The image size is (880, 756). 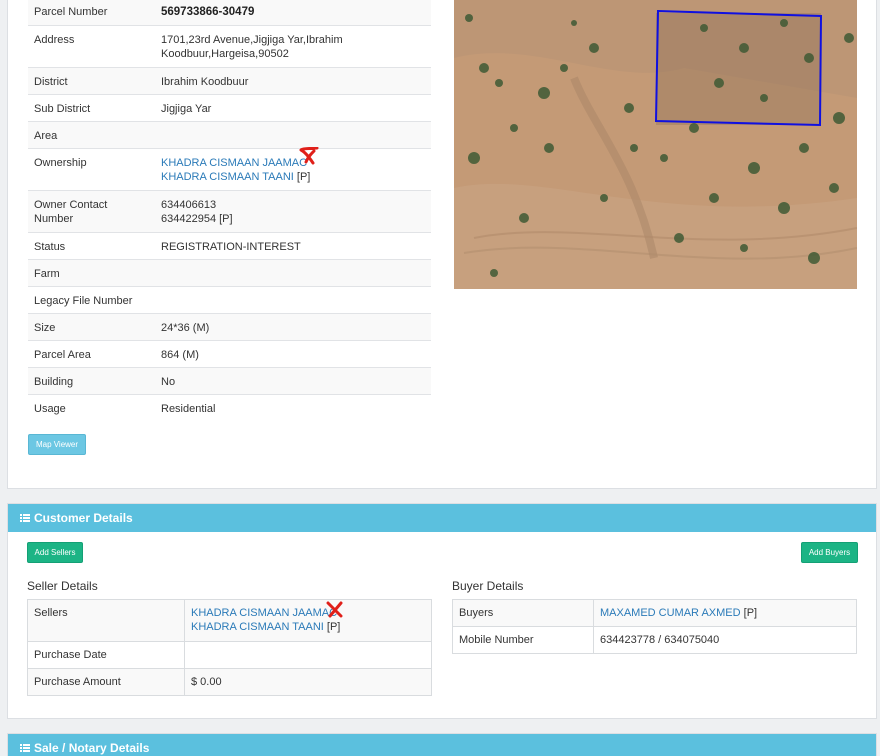 I want to click on area-label: Area, so click(x=91, y=134).